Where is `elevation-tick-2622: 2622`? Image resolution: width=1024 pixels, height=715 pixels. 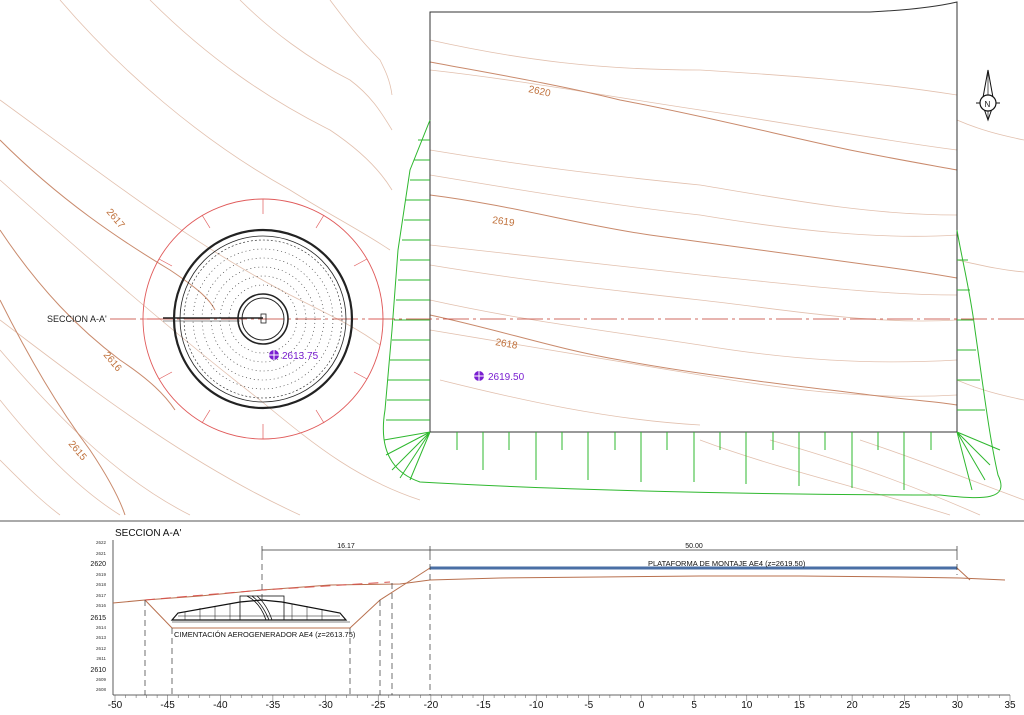 elevation-tick-2622: 2622 is located at coordinates (101, 542).